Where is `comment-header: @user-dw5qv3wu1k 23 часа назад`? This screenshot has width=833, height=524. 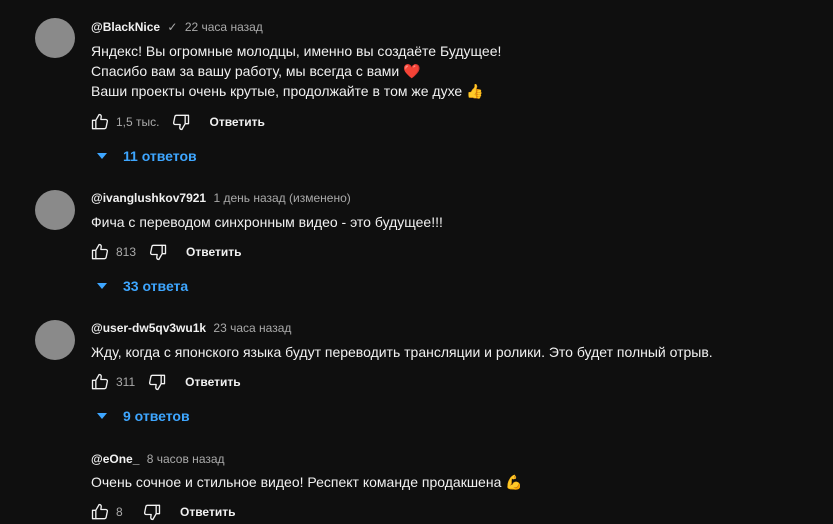
comment-header: @user-dw5qv3wu1k 23 часа назад is located at coordinates (191, 328).